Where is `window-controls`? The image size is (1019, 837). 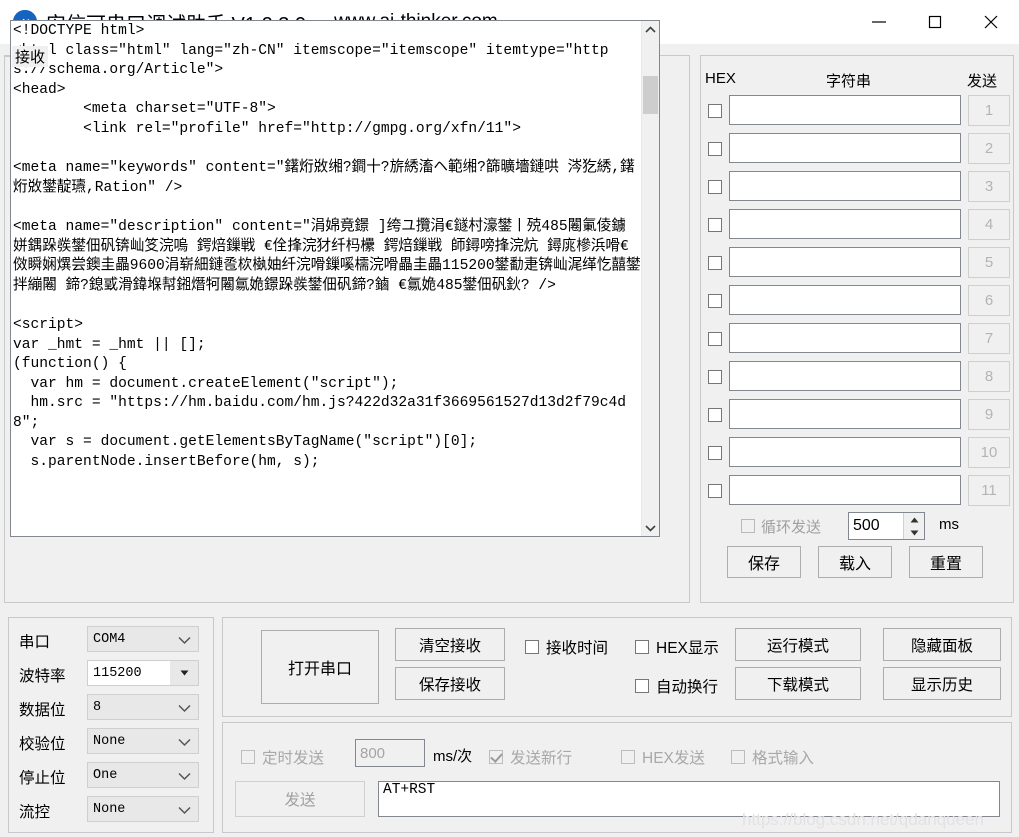
window-controls is located at coordinates (935, 22).